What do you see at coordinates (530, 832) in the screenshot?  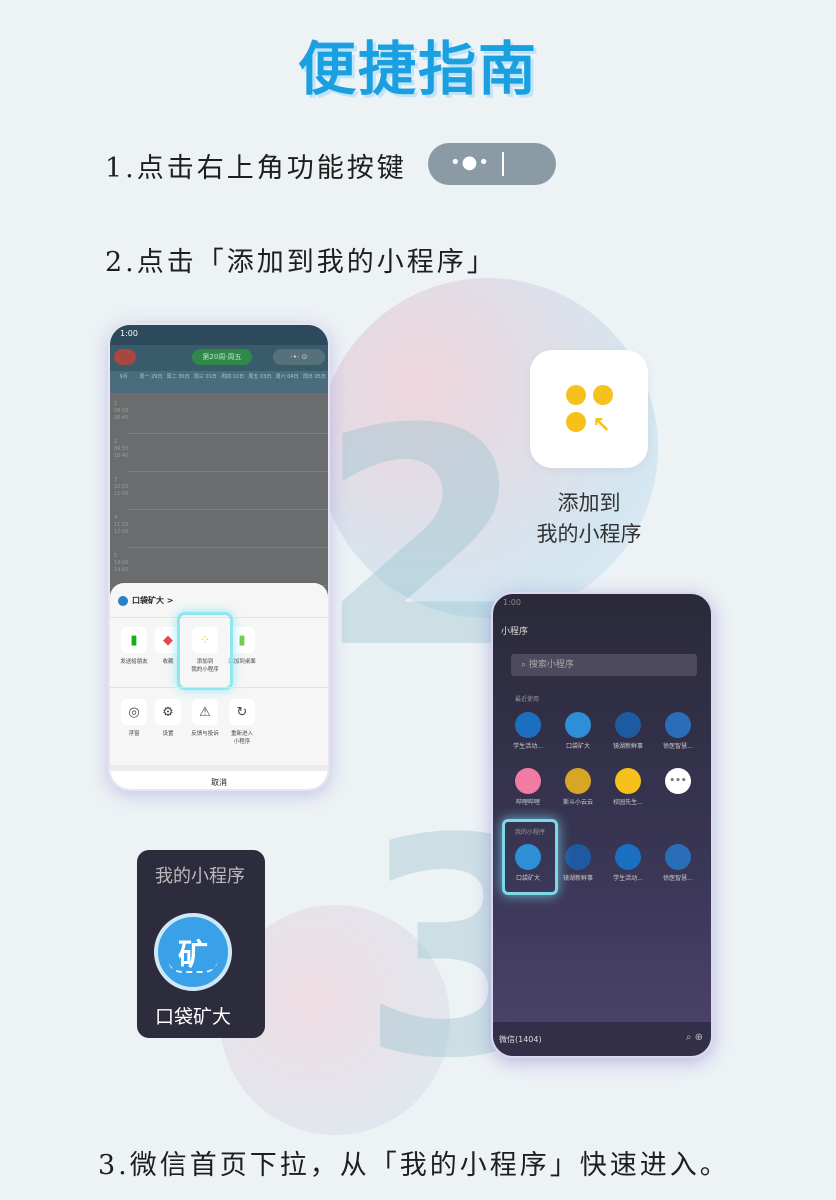 I see `my-section-label: 我的小程序` at bounding box center [530, 832].